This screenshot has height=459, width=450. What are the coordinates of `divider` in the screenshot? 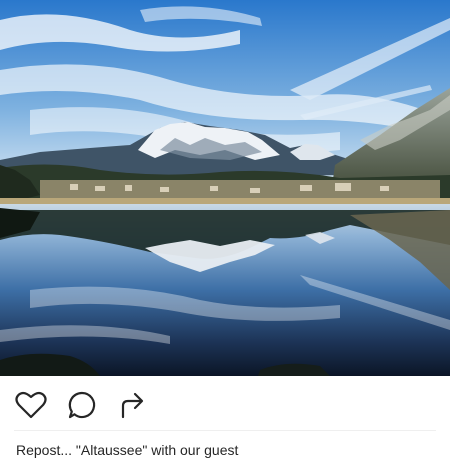 It's located at (225, 430).